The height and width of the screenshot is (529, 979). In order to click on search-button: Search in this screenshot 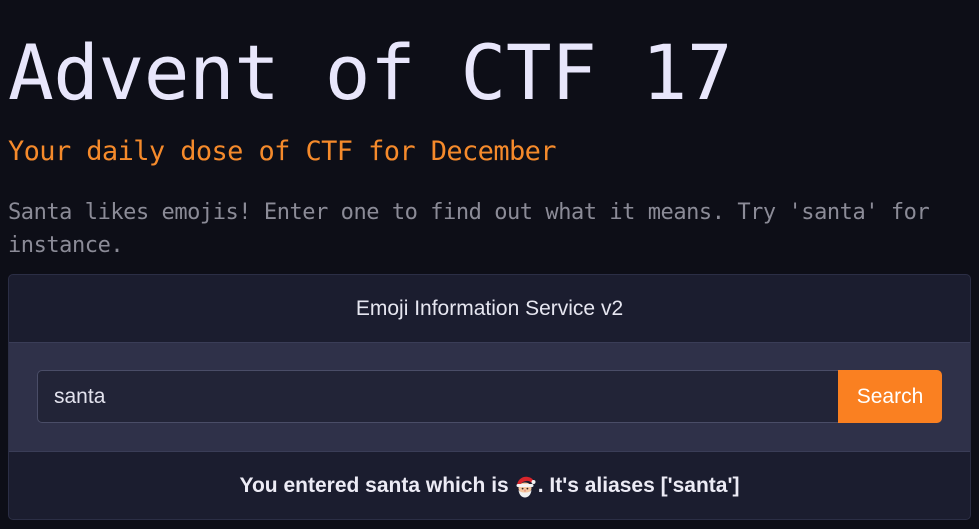, I will do `click(890, 396)`.